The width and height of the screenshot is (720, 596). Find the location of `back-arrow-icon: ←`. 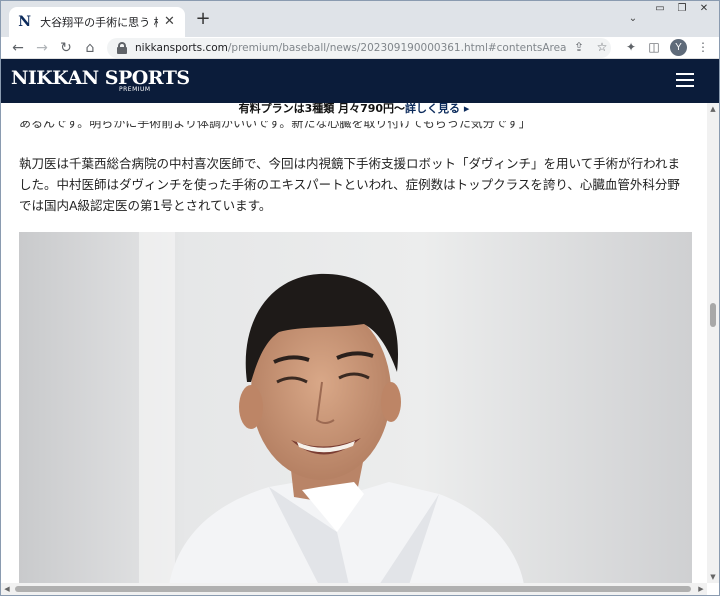

back-arrow-icon: ← is located at coordinates (18, 48).